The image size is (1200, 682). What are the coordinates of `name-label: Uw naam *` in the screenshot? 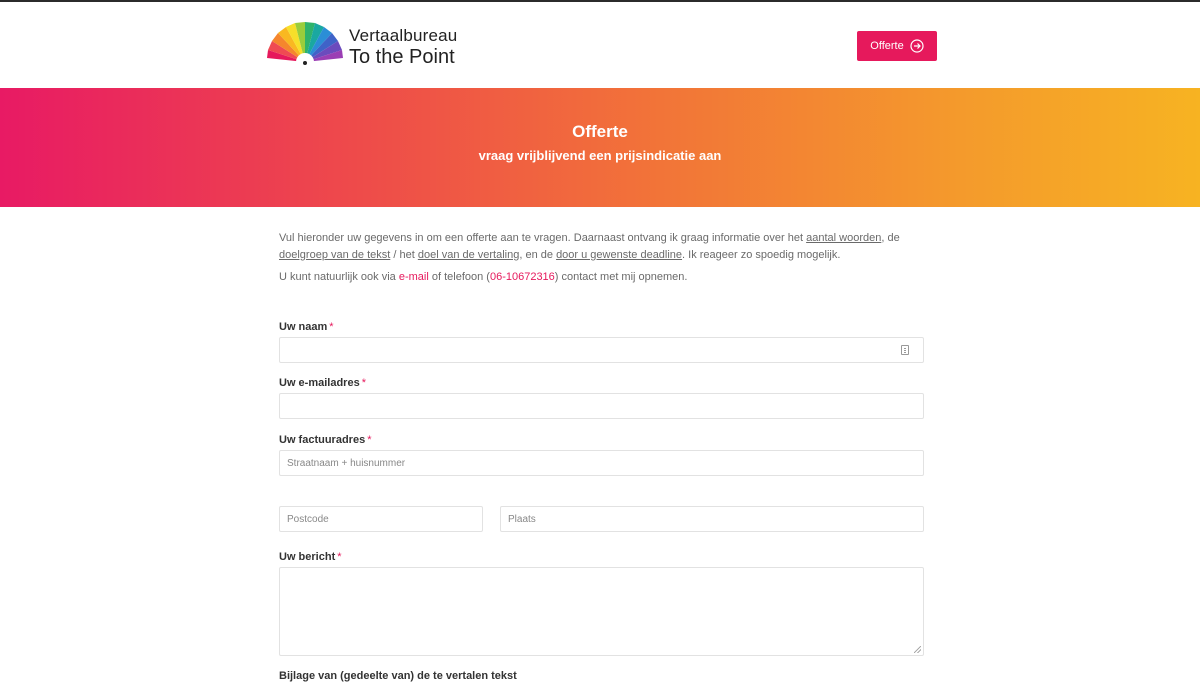 It's located at (306, 327).